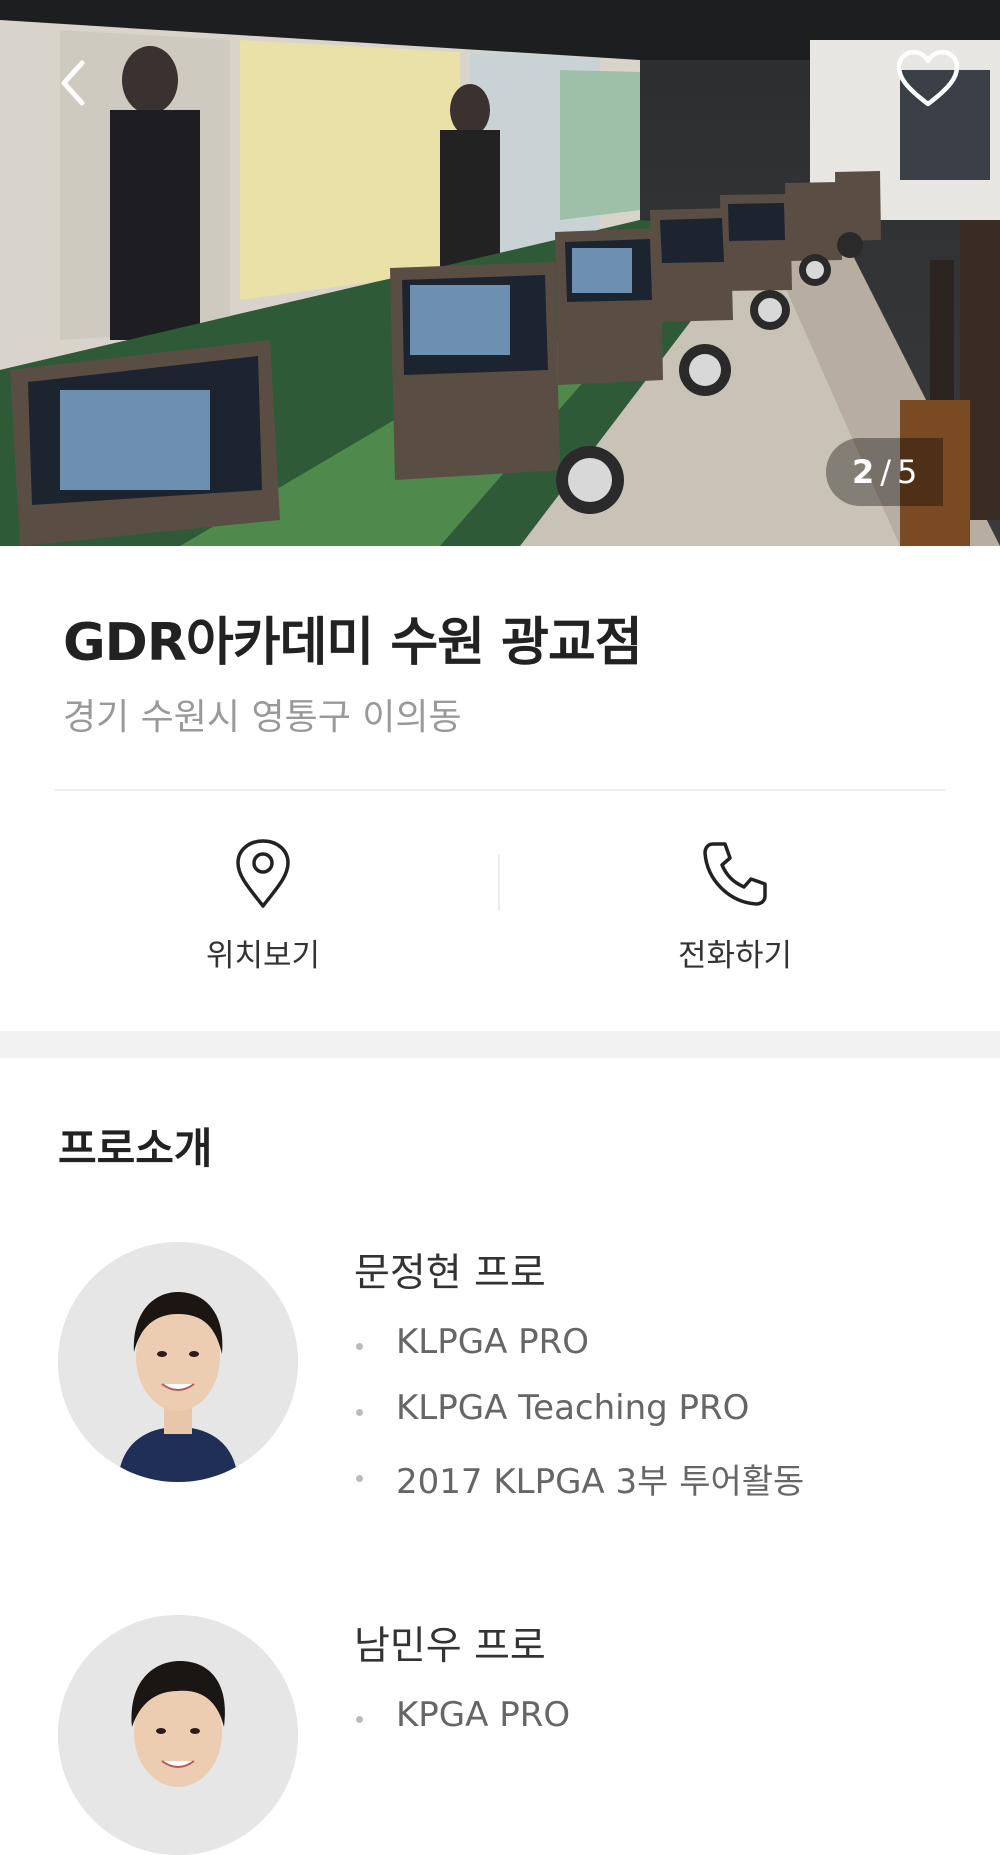 The width and height of the screenshot is (1000, 1855). Describe the element at coordinates (735, 874) in the screenshot. I see `phone-icon` at that location.